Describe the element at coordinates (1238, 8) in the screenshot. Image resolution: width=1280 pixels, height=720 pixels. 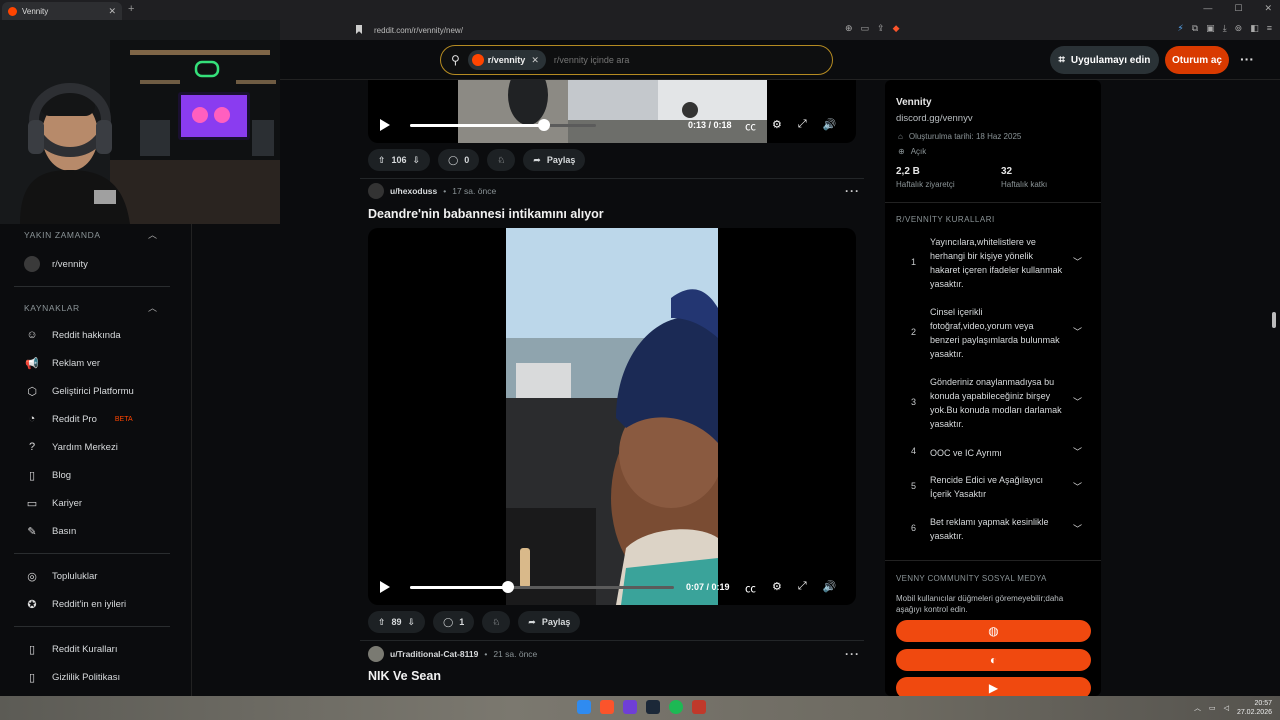
I see `maximize-icon: ☐` at that location.